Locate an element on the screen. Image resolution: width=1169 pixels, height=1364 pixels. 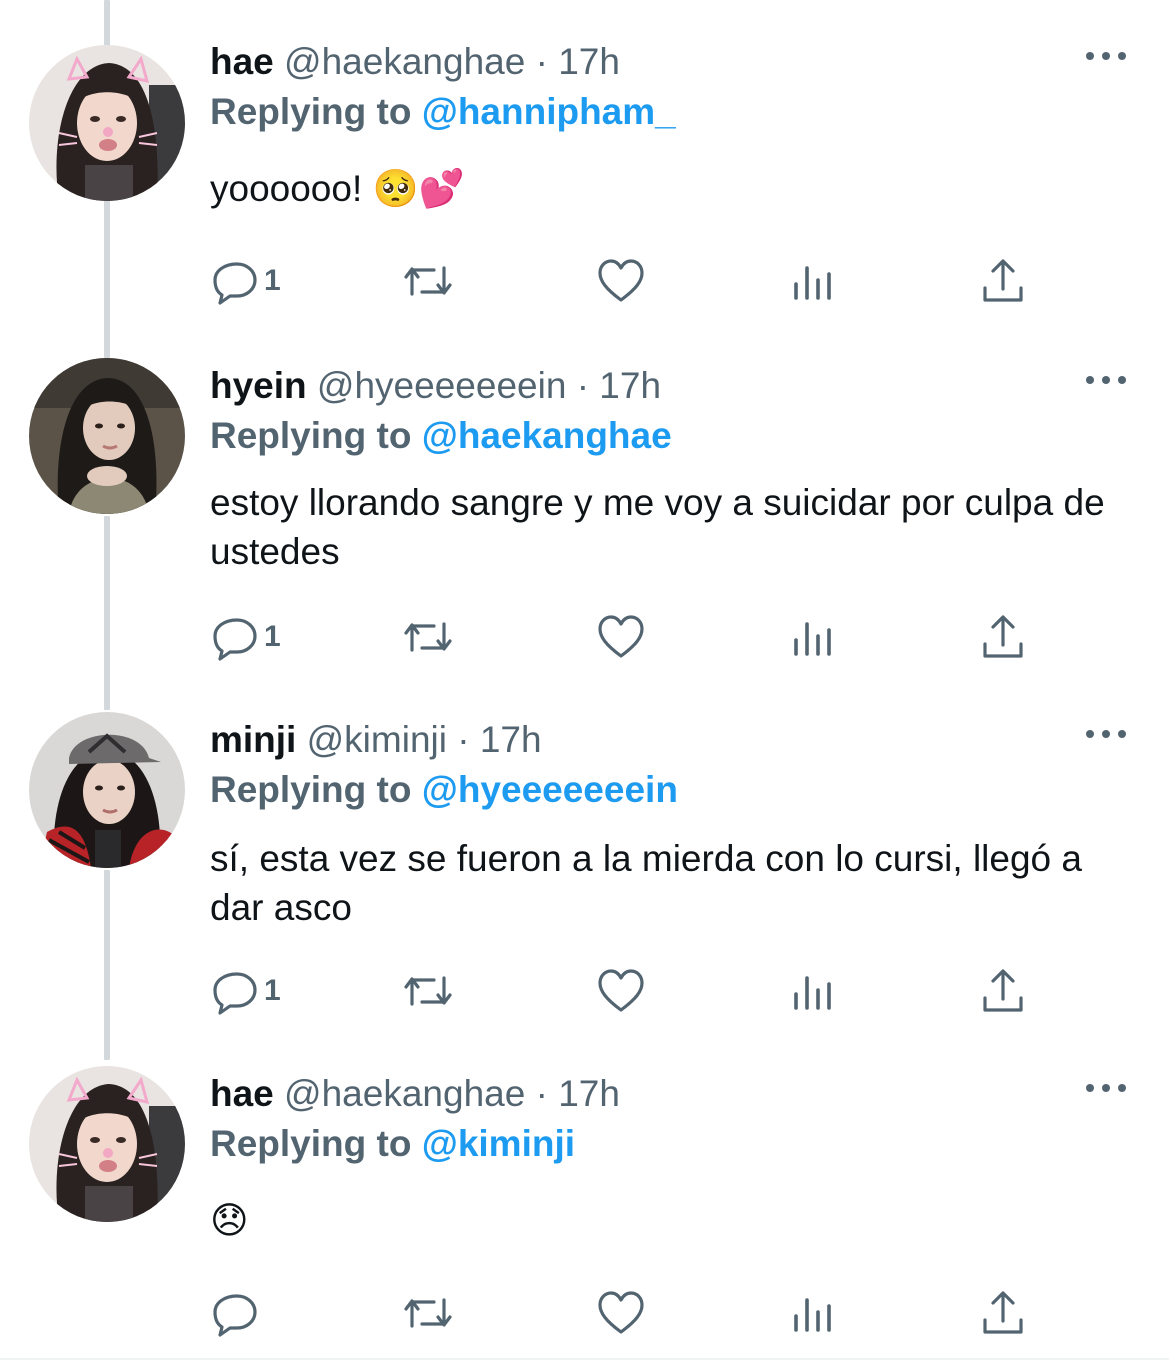
replying-to: Replying to @haekanghae is located at coordinates (441, 436).